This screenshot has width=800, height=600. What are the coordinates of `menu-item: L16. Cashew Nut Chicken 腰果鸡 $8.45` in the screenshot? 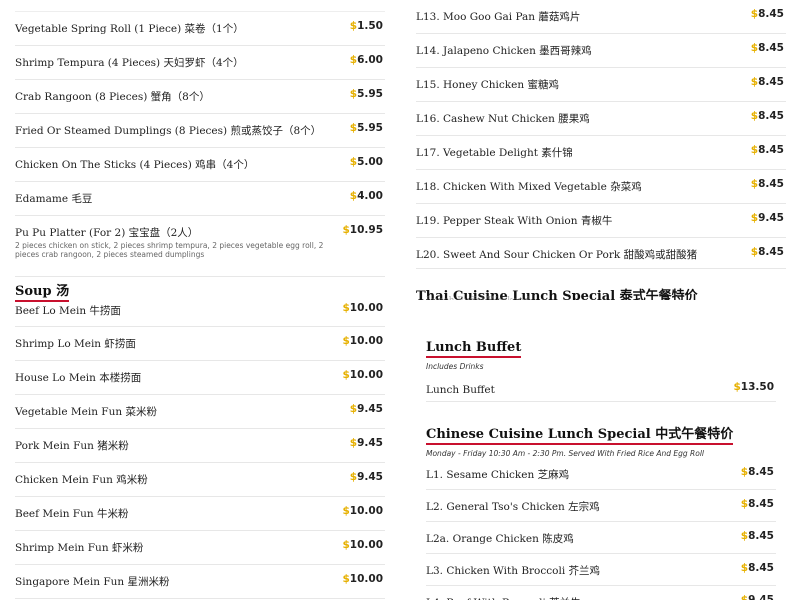 It's located at (601, 119).